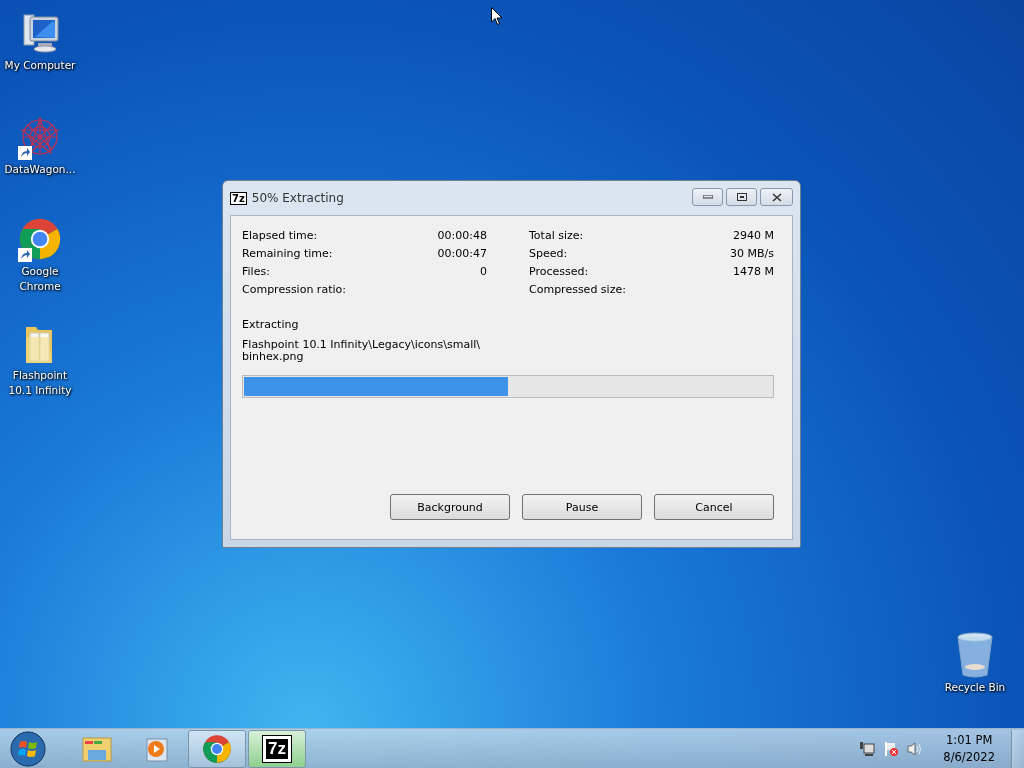 This screenshot has height=768, width=1024. I want to click on flag-warning-icon, so click(891, 748).